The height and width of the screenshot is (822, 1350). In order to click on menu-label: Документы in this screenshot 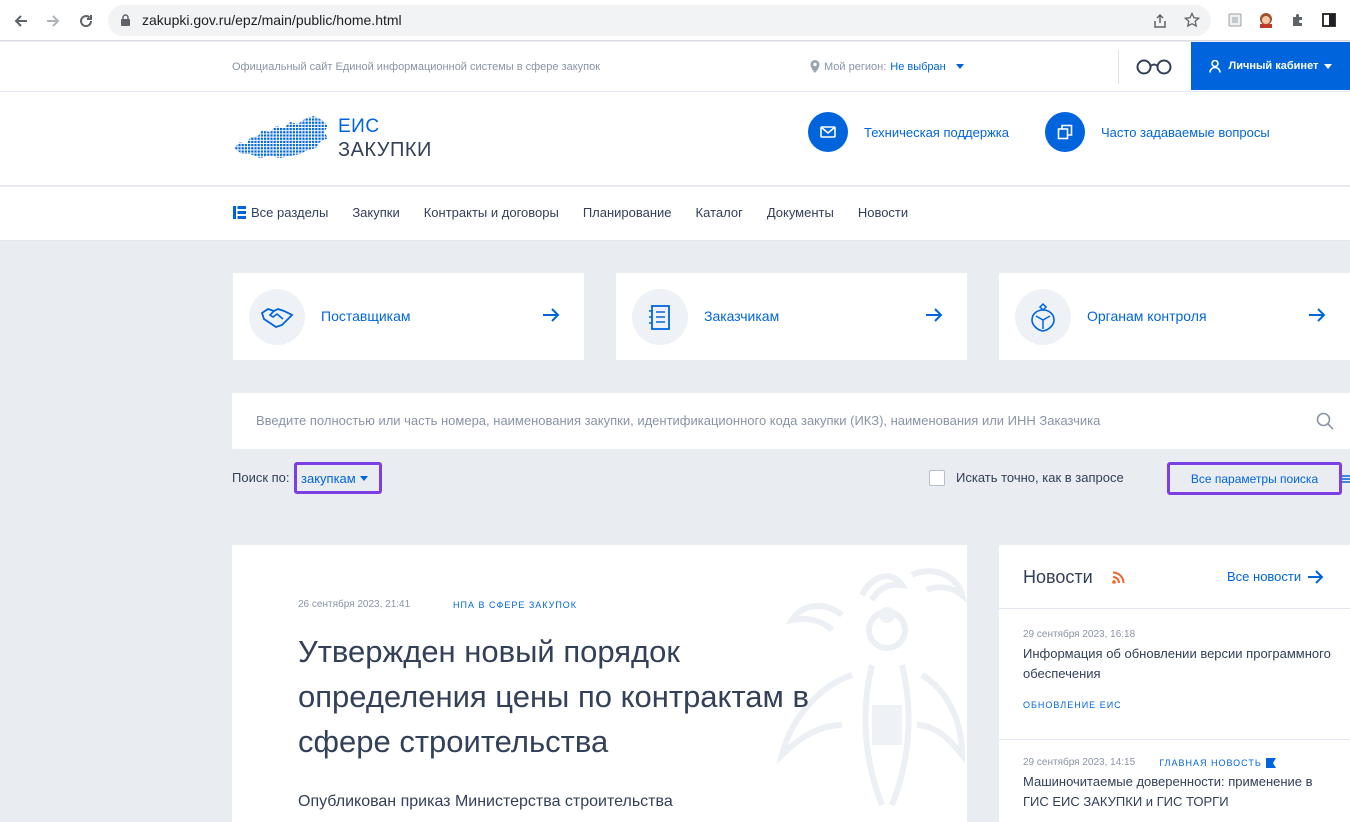, I will do `click(800, 212)`.